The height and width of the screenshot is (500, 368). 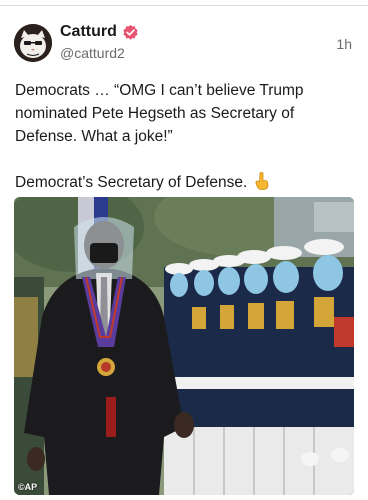 I want to click on avatar, so click(x=33, y=43).